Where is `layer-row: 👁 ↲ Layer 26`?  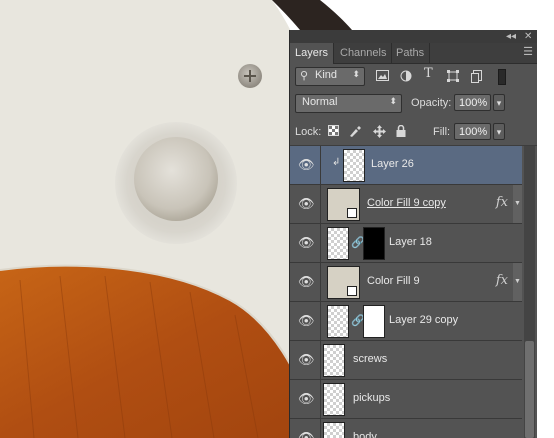 layer-row: 👁 ↲ Layer 26 is located at coordinates (406, 165).